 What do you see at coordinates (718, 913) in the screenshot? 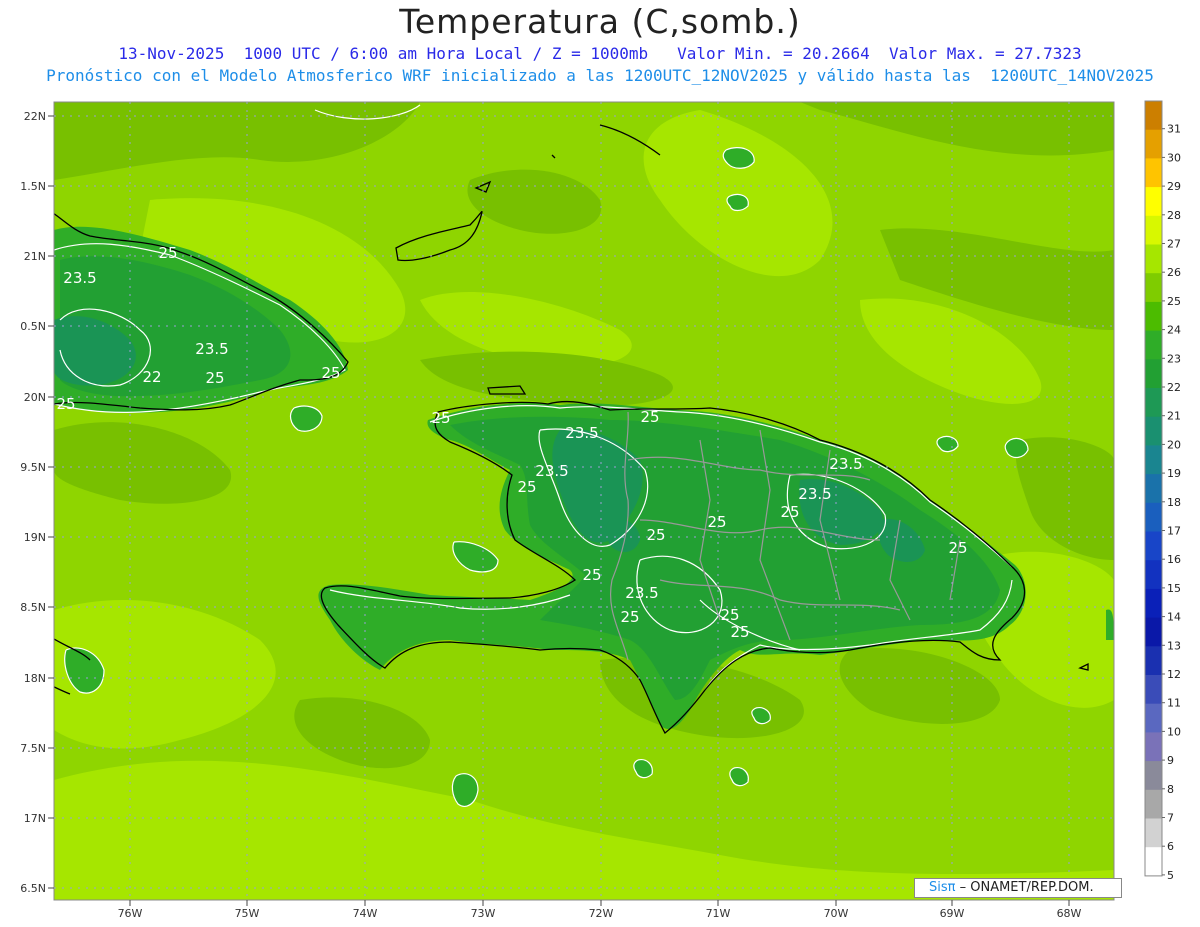
I see `lon-label: 71W` at bounding box center [718, 913].